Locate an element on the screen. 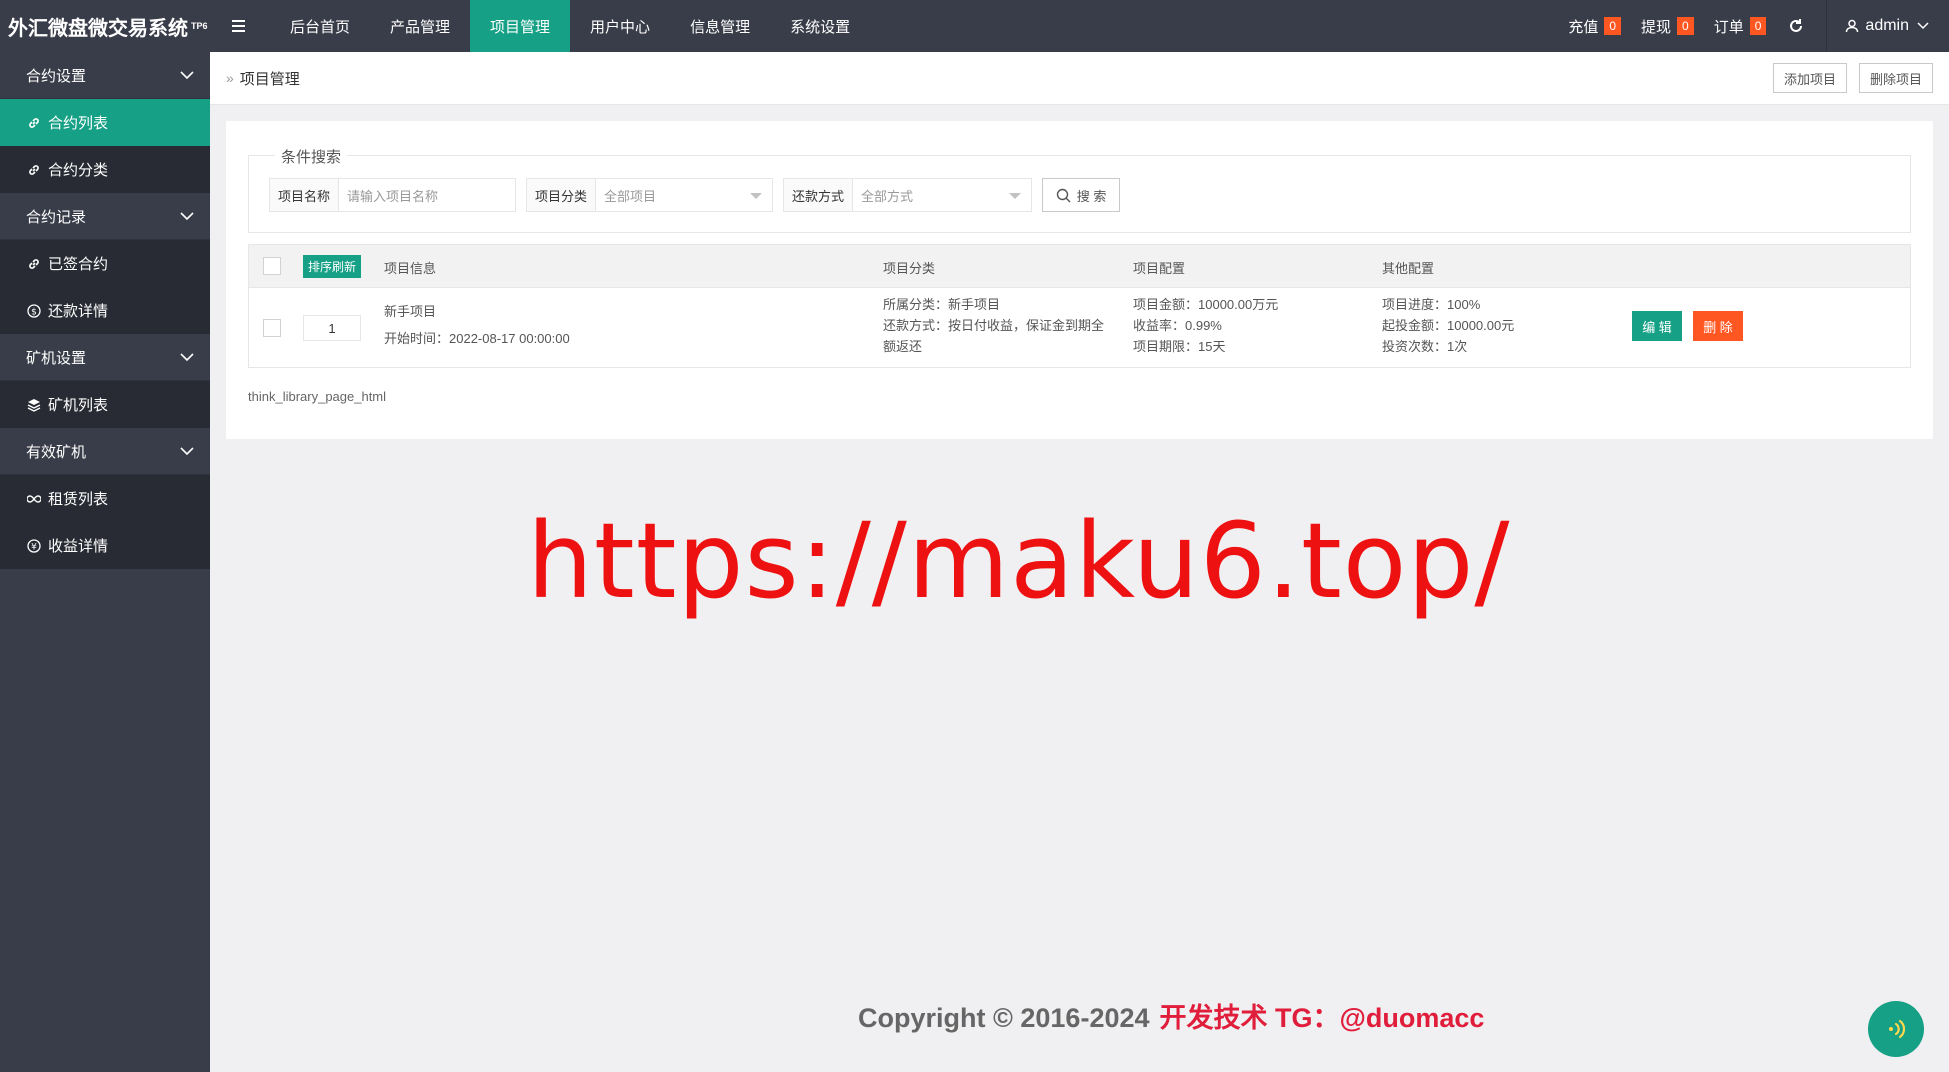 The width and height of the screenshot is (1949, 1072). other-line: 投资次数：1次 is located at coordinates (1425, 346).